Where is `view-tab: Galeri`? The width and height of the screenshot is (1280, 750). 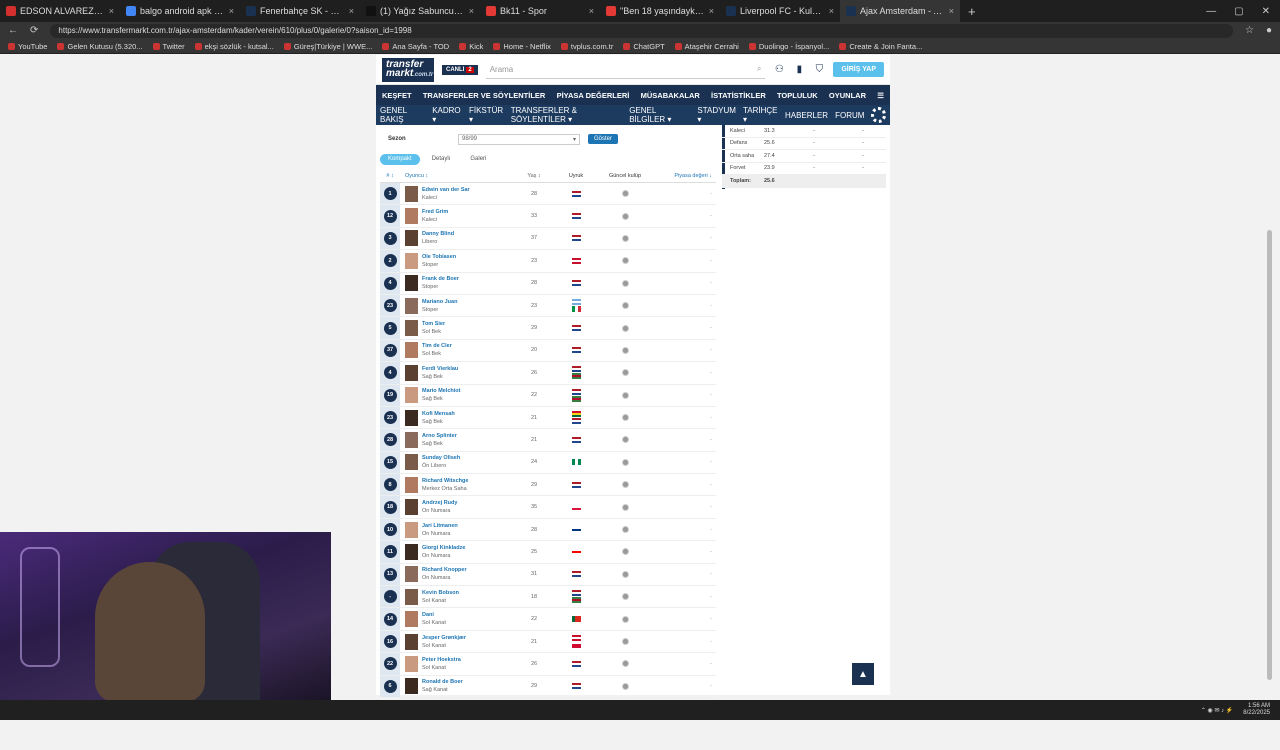
view-tab: Galeri is located at coordinates (478, 159).